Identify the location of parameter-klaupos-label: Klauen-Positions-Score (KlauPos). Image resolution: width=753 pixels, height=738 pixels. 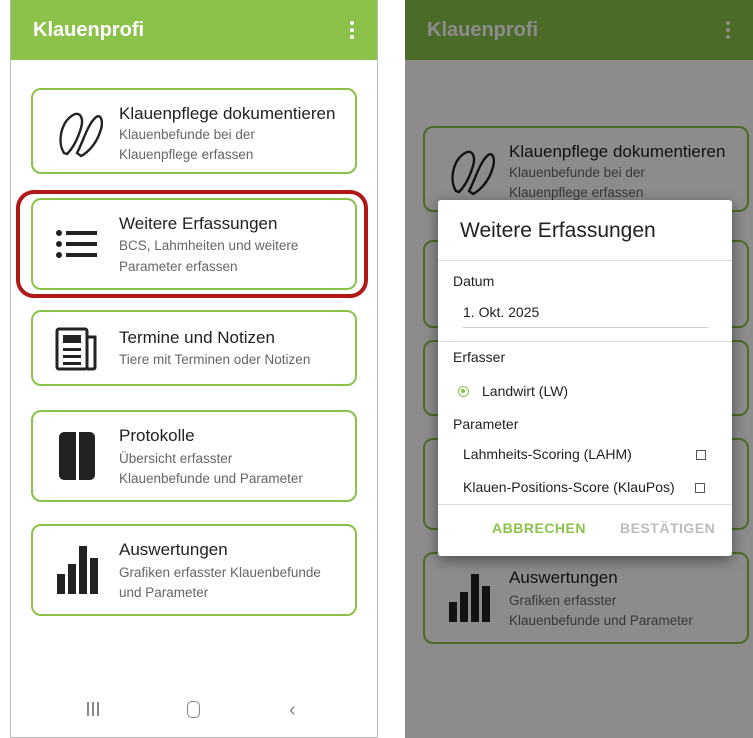
(569, 487).